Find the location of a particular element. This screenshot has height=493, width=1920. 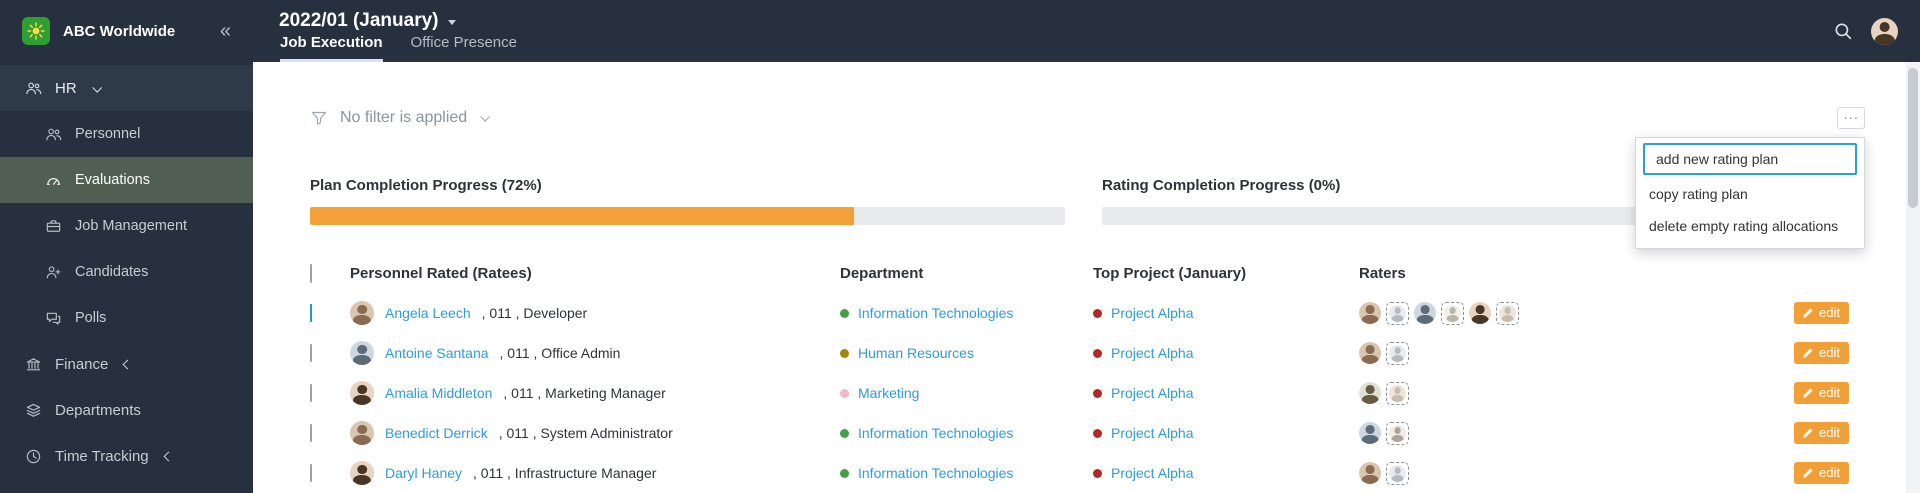

sidebar-item-label: Polls is located at coordinates (91, 318).